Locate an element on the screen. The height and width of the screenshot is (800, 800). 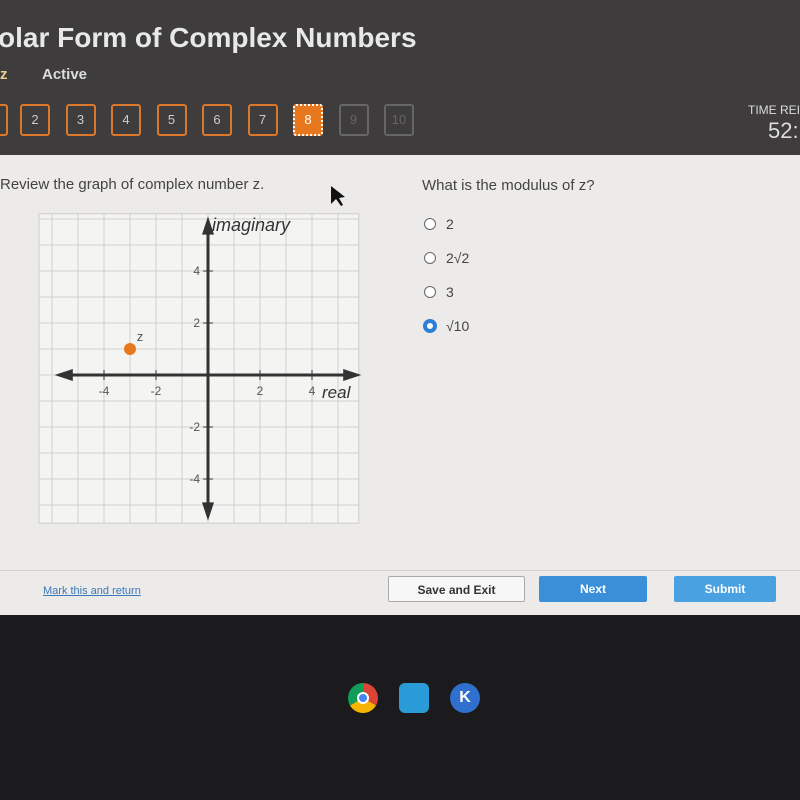
chrome-icon is located at coordinates (363, 698).